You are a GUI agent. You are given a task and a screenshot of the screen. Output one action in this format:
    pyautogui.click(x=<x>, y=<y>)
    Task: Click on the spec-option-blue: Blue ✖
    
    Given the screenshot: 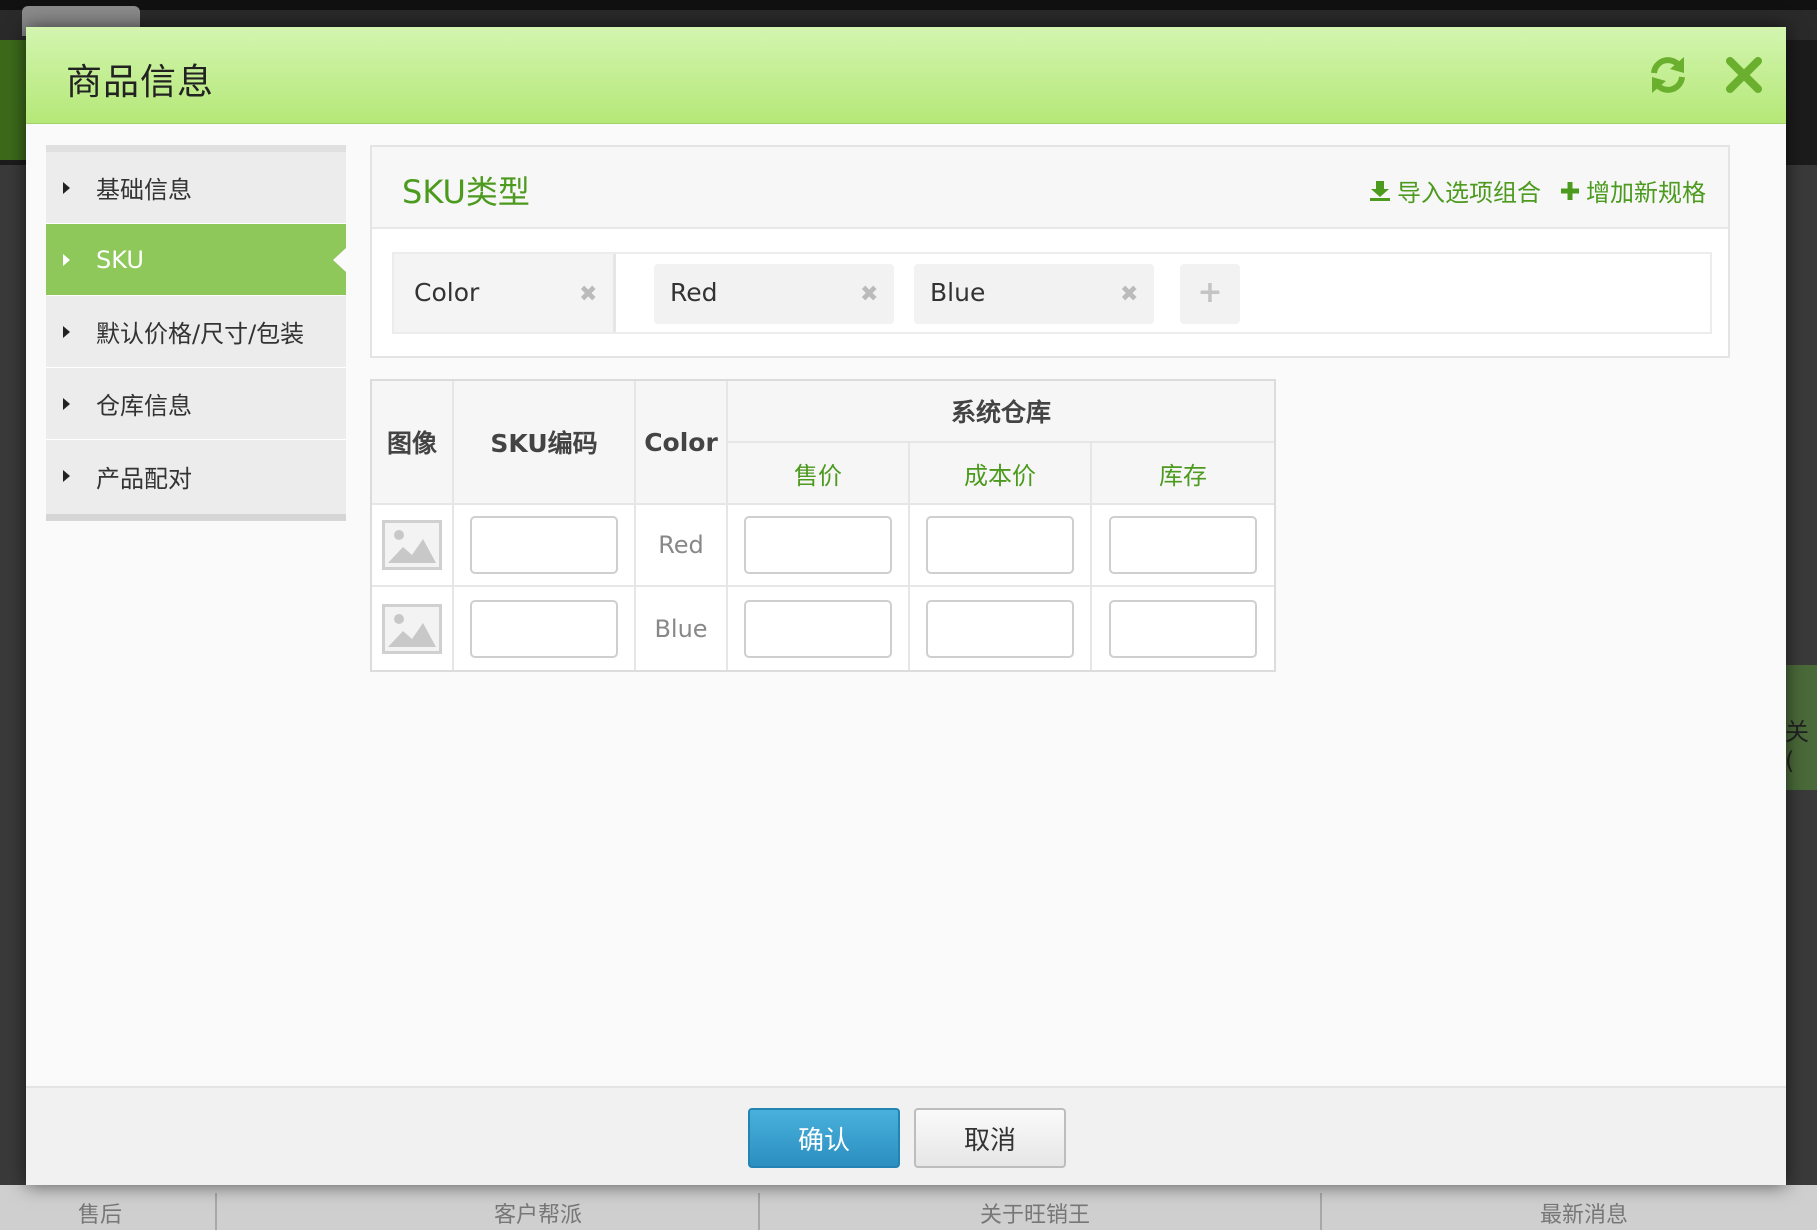 What is the action you would take?
    pyautogui.click(x=1034, y=294)
    